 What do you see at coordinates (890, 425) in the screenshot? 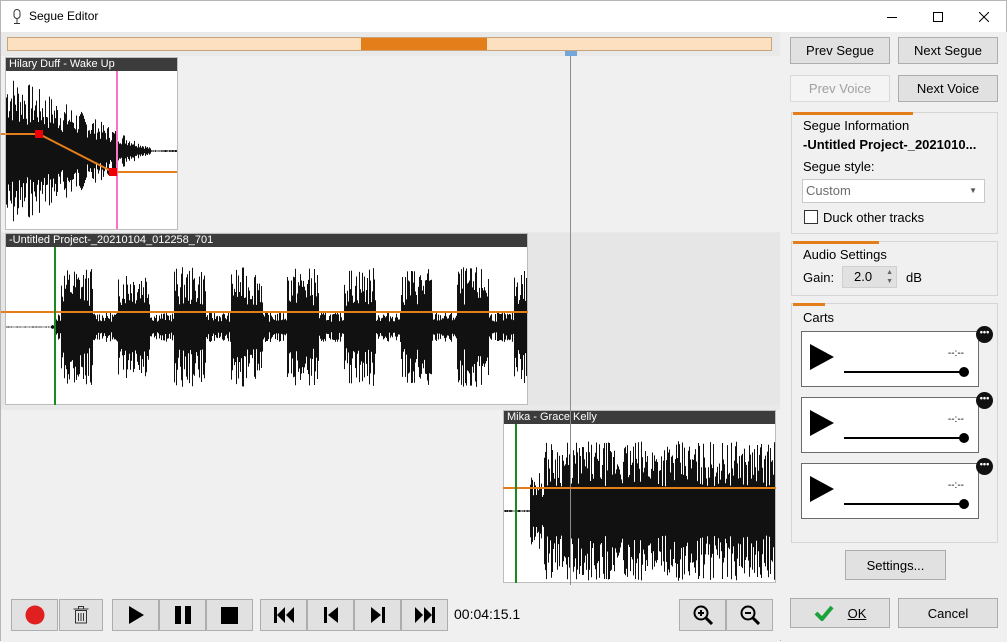
I see `cart-slot-2: --:--` at bounding box center [890, 425].